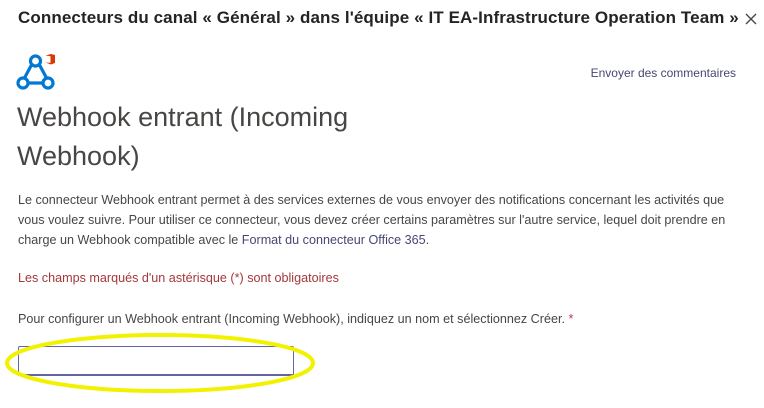 This screenshot has width=764, height=408. What do you see at coordinates (427, 240) in the screenshot?
I see `description-end: .` at bounding box center [427, 240].